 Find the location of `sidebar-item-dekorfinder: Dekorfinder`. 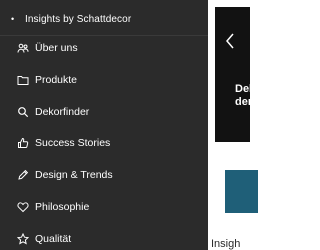

sidebar-item-dekorfinder: Dekorfinder is located at coordinates (53, 112).